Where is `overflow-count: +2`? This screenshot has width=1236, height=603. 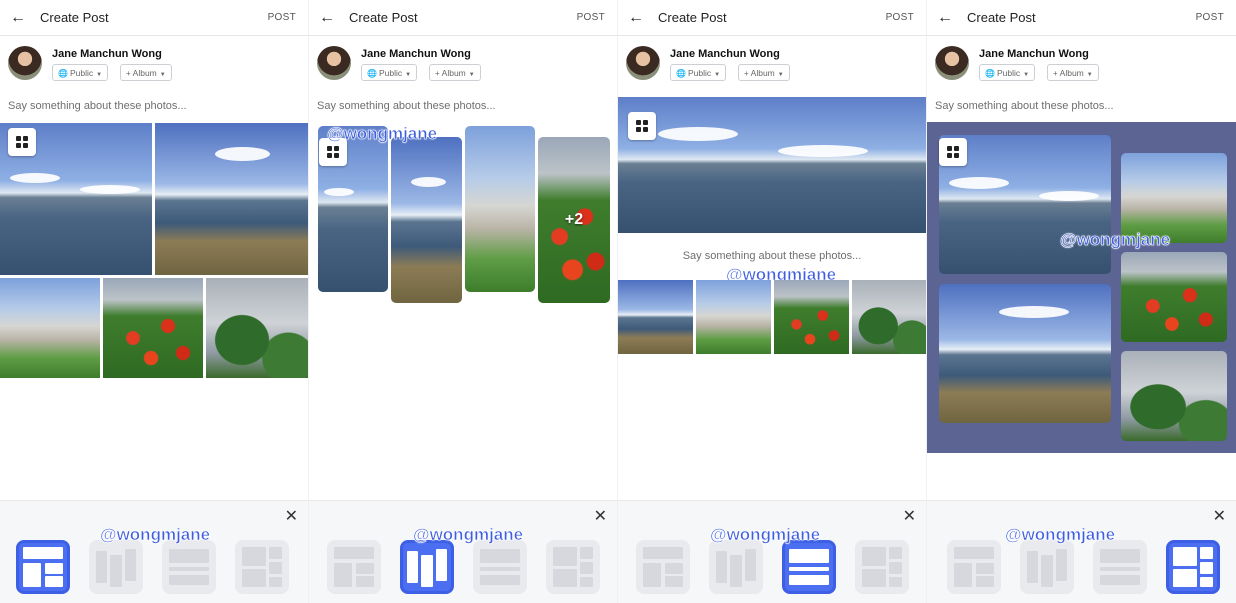 overflow-count: +2 is located at coordinates (574, 219).